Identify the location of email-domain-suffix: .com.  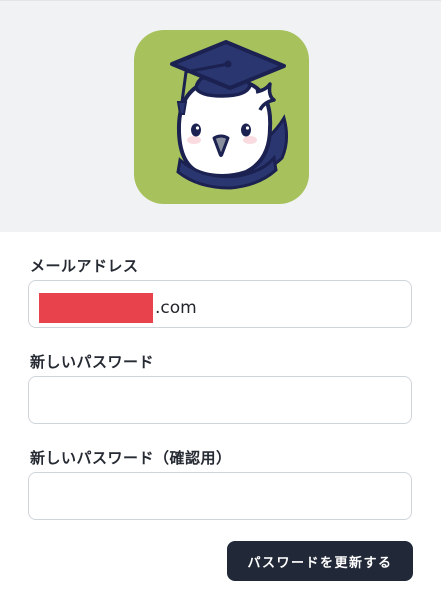
(176, 308).